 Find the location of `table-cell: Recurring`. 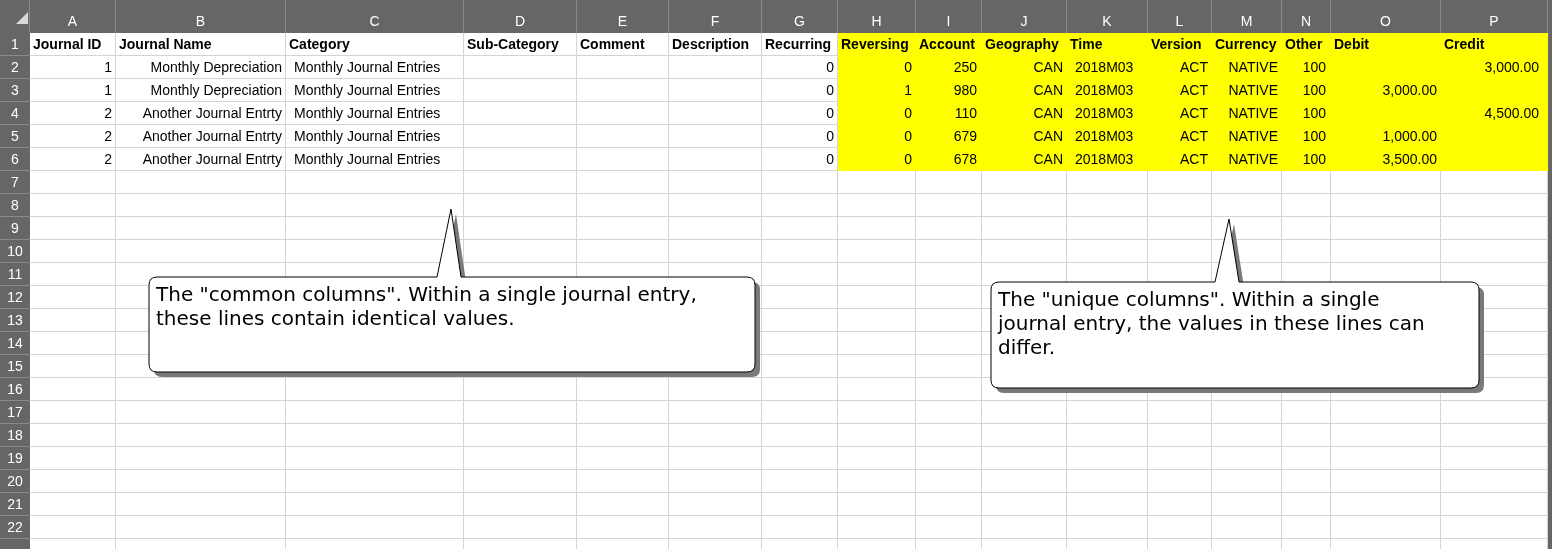

table-cell: Recurring is located at coordinates (800, 44).